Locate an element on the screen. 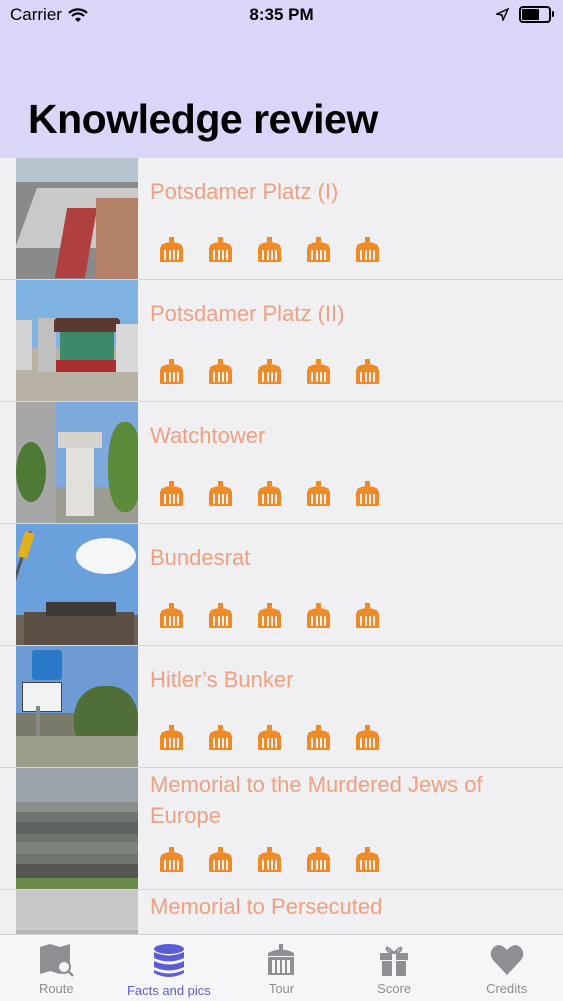  heart-icon is located at coordinates (506, 960).